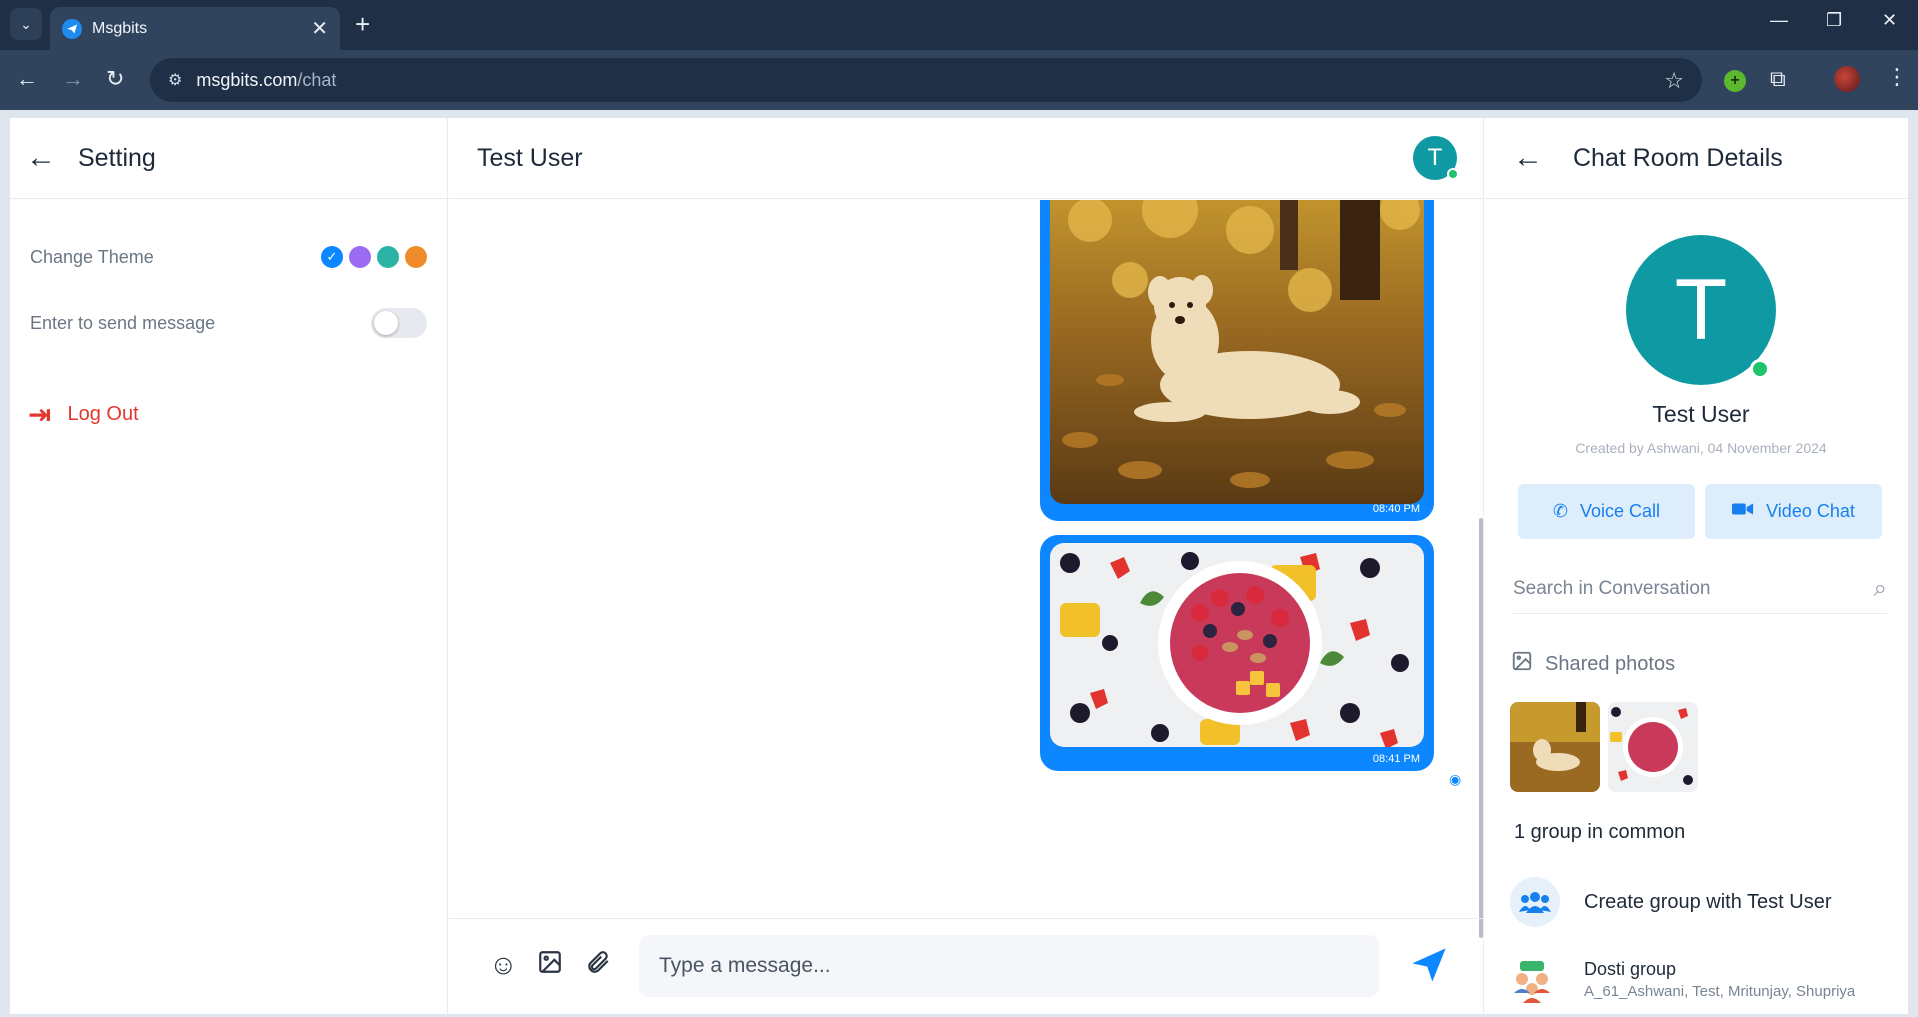 This screenshot has width=1918, height=1017. Describe the element at coordinates (1708, 901) in the screenshot. I see `create-group-label: Create group with Test User` at that location.